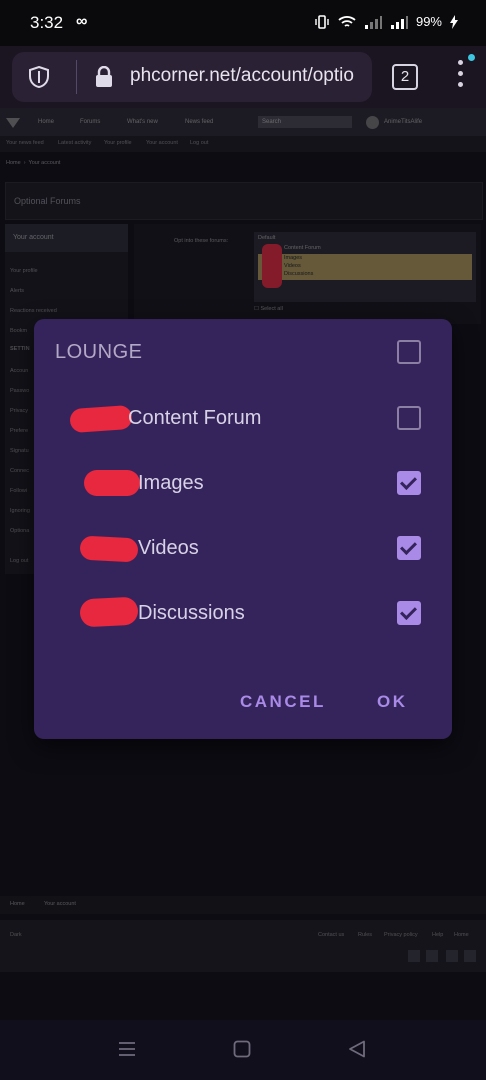 The image size is (486, 1080). What do you see at coordinates (39, 77) in the screenshot?
I see `shield-icon` at bounding box center [39, 77].